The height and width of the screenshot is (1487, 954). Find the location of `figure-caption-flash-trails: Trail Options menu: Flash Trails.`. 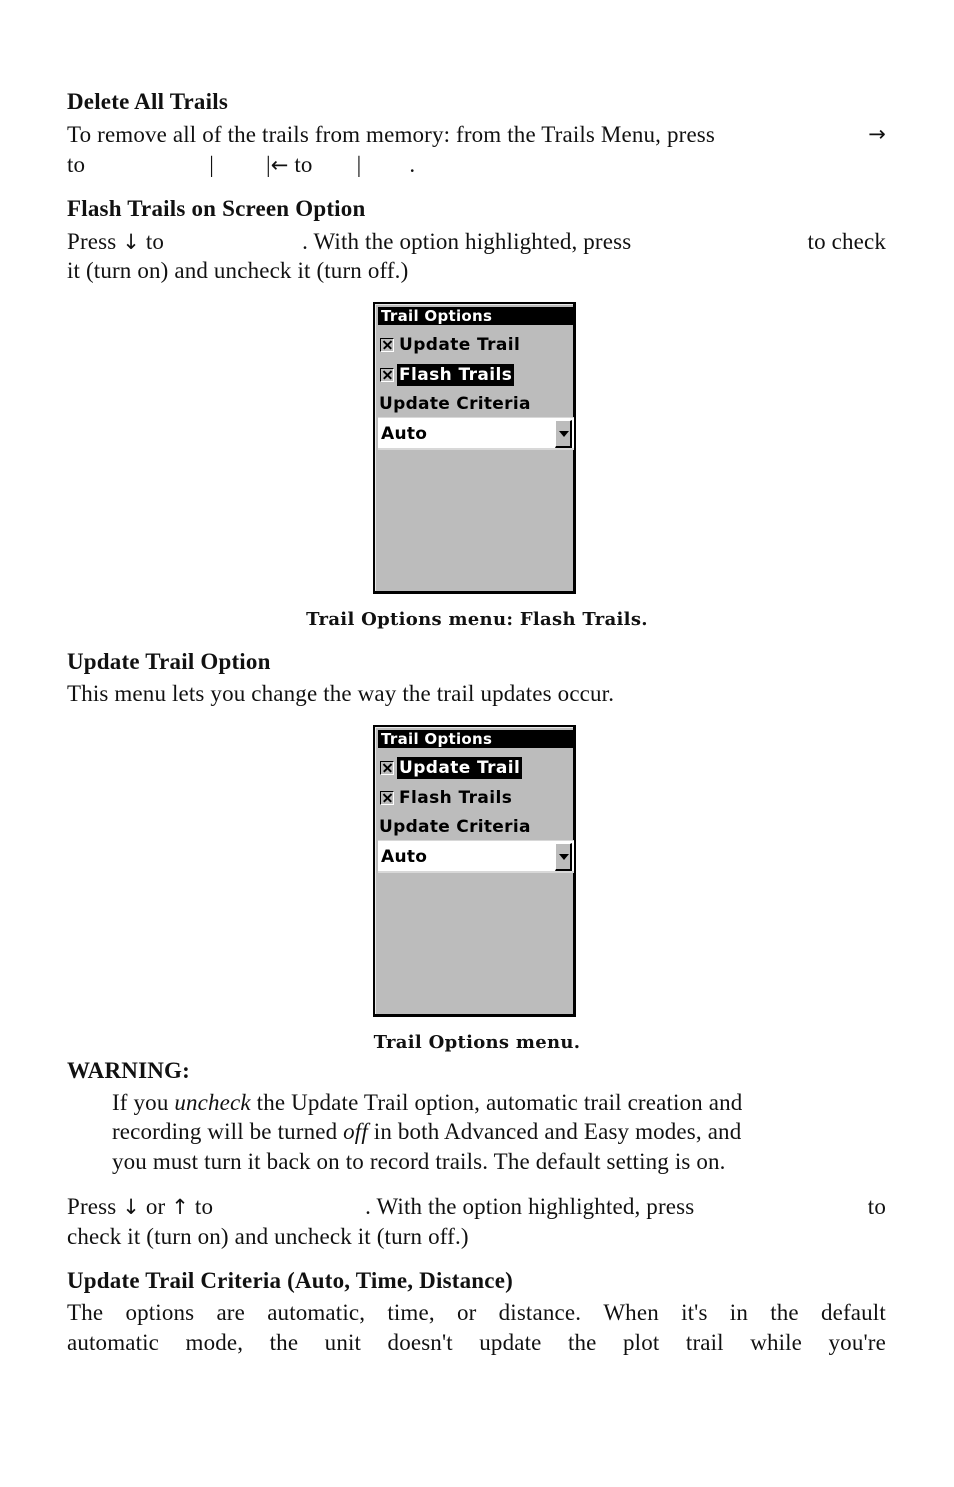

figure-caption-flash-trails: Trail Options menu: Flash Trails. is located at coordinates (477, 619).